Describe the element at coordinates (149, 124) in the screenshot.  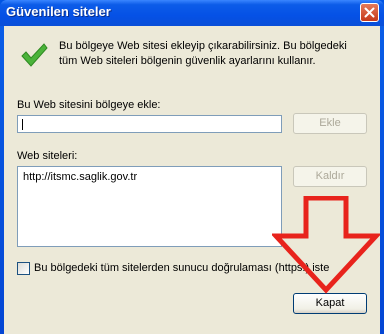
I see `add-site-input` at that location.